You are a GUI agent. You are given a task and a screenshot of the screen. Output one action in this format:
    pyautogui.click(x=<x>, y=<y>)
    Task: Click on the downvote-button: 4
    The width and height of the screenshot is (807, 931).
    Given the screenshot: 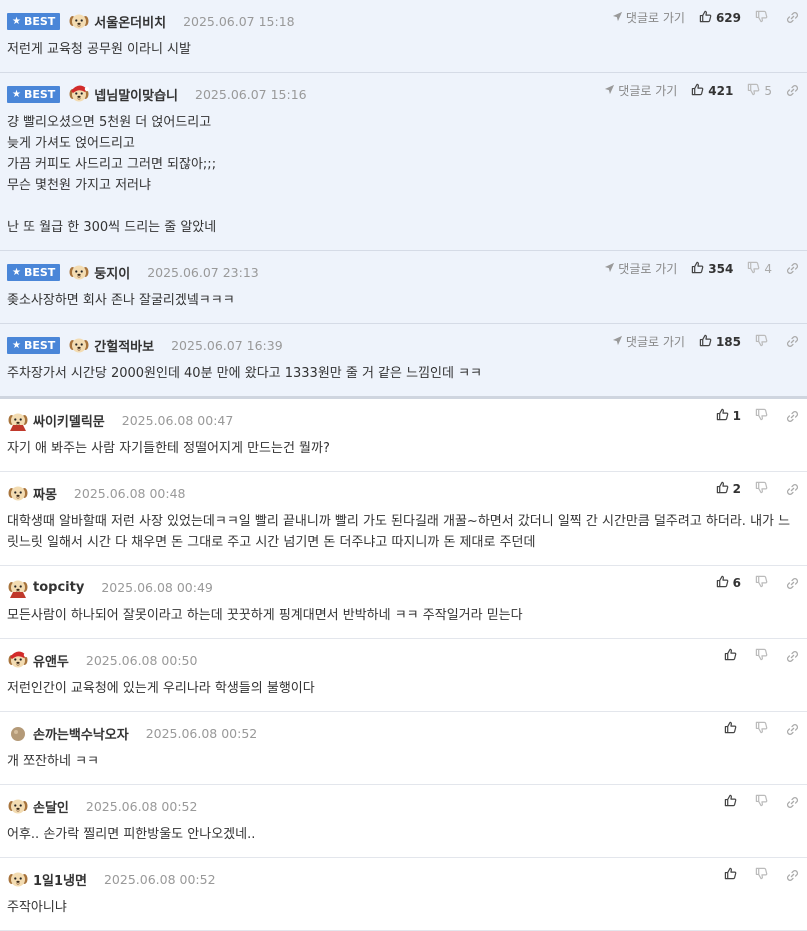 What is the action you would take?
    pyautogui.click(x=759, y=269)
    